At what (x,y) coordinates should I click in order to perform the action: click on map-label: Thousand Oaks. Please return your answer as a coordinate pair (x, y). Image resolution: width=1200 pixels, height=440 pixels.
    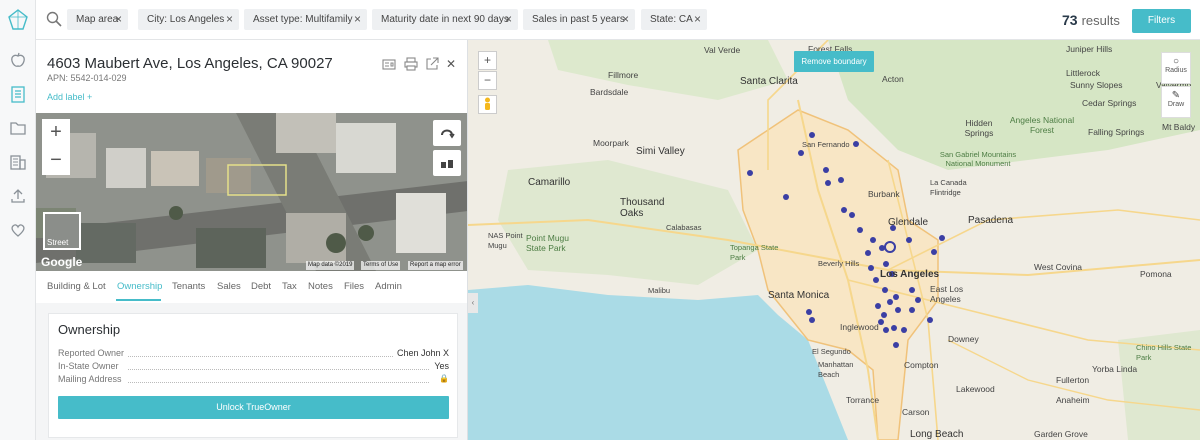
    Looking at the image, I should click on (642, 208).